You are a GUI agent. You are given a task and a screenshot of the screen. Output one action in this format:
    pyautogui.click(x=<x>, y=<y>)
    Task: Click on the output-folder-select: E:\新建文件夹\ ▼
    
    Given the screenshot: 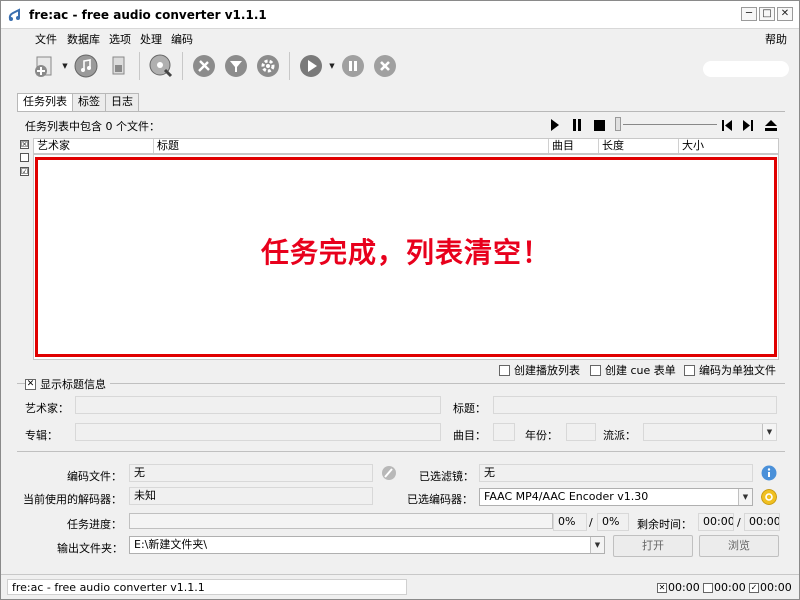 What is the action you would take?
    pyautogui.click(x=367, y=545)
    